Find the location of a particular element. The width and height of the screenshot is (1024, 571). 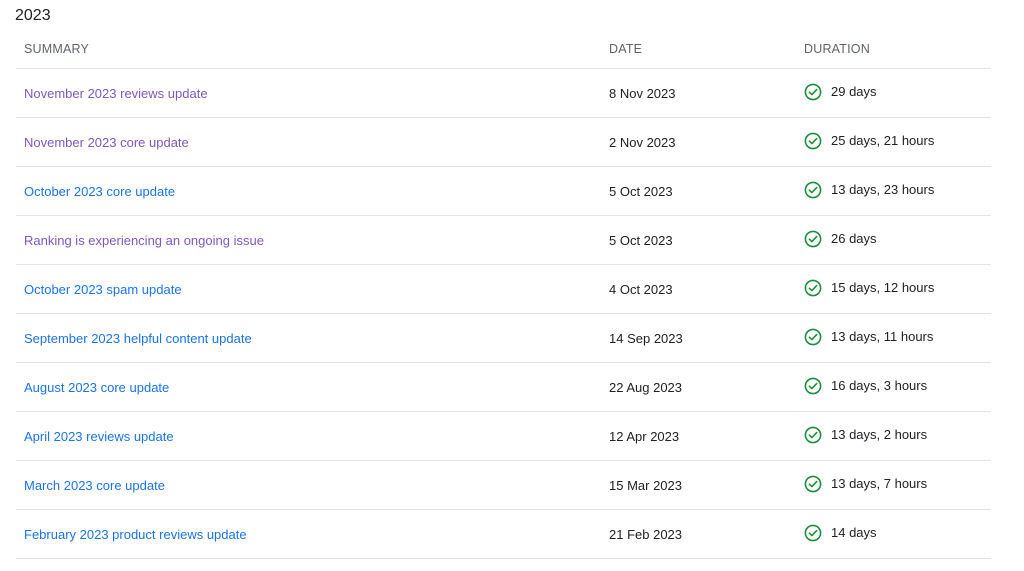

incident-summary-link: November 2023 core update is located at coordinates (106, 142).